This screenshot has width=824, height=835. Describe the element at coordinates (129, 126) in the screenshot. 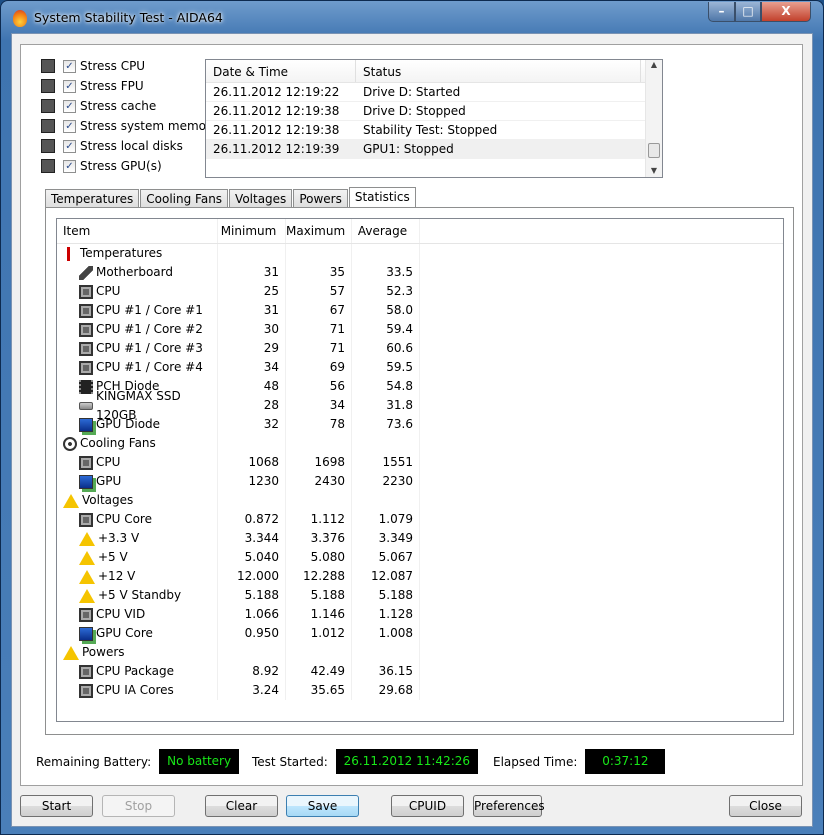

I see `stress-option: ✓ Stress system memory` at that location.